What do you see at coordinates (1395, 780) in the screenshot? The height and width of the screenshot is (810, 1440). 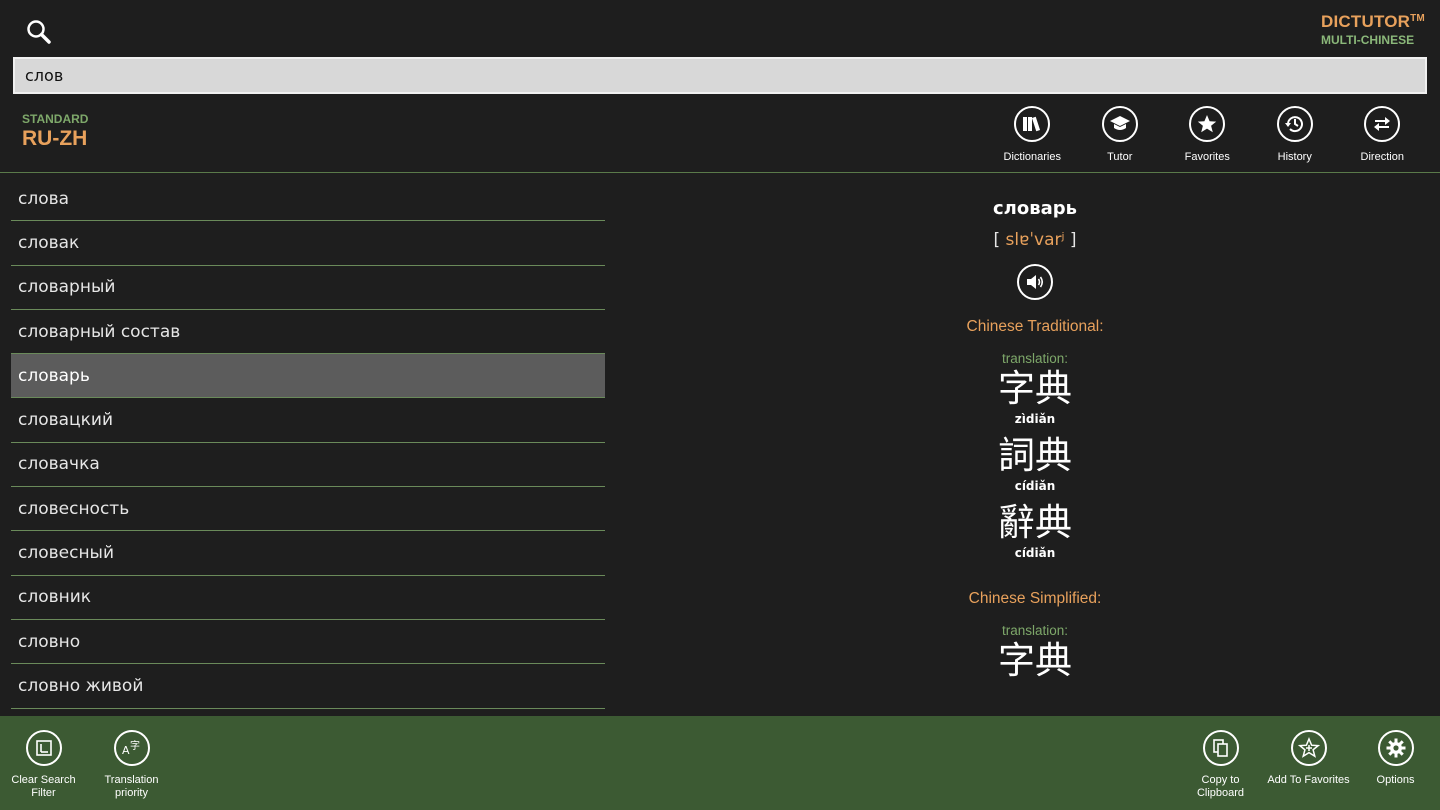 I see `options-label: Options` at bounding box center [1395, 780].